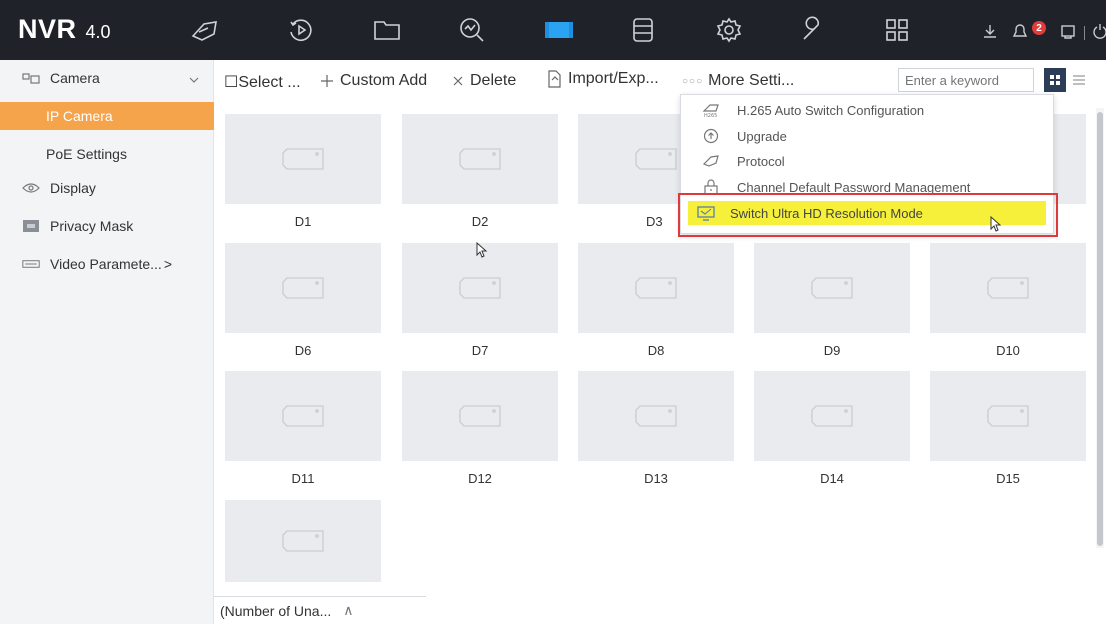 The height and width of the screenshot is (624, 1106). What do you see at coordinates (73, 188) in the screenshot?
I see `sidebar-item-label: Display` at bounding box center [73, 188].